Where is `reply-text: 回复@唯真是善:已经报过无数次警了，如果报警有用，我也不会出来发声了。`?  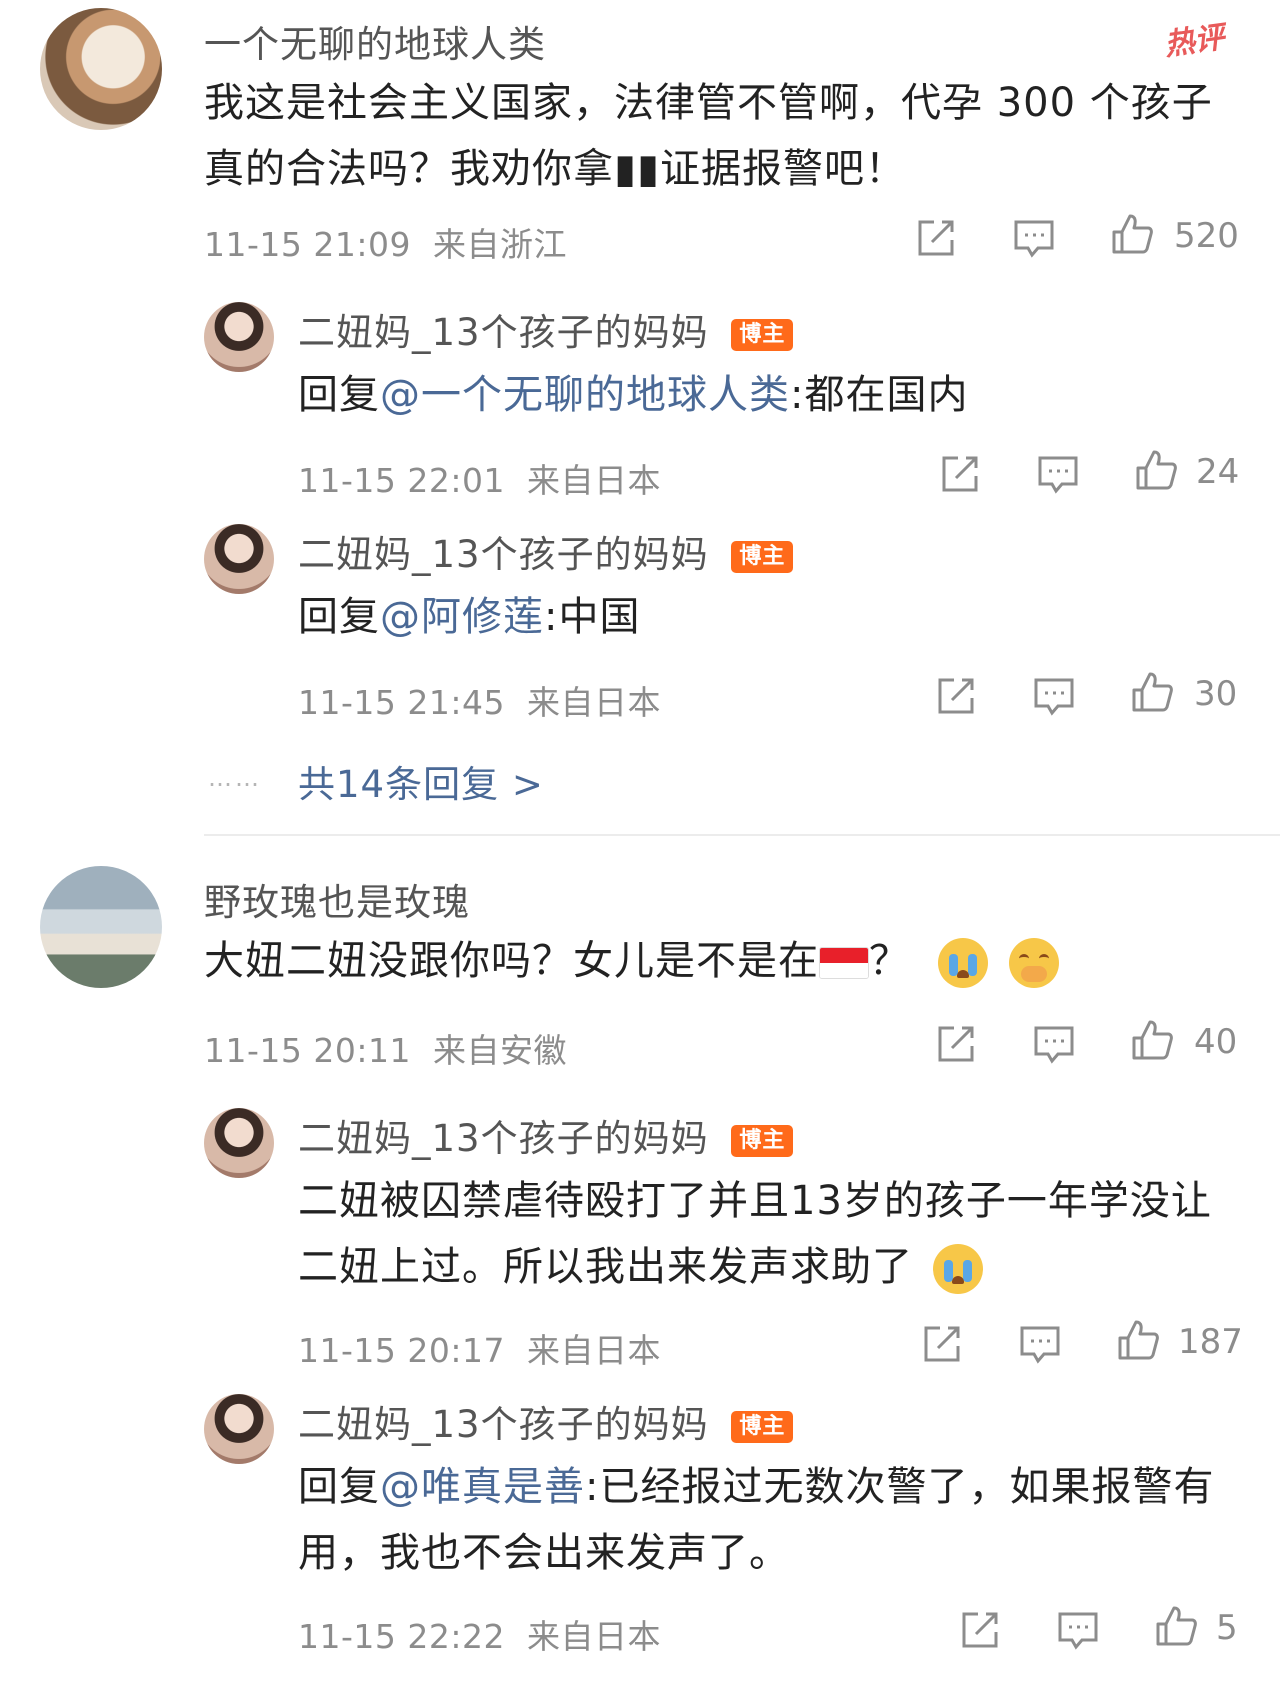 reply-text: 回复@唯真是善:已经报过无数次警了，如果报警有用，我也不会出来发声了。 is located at coordinates (768, 1520).